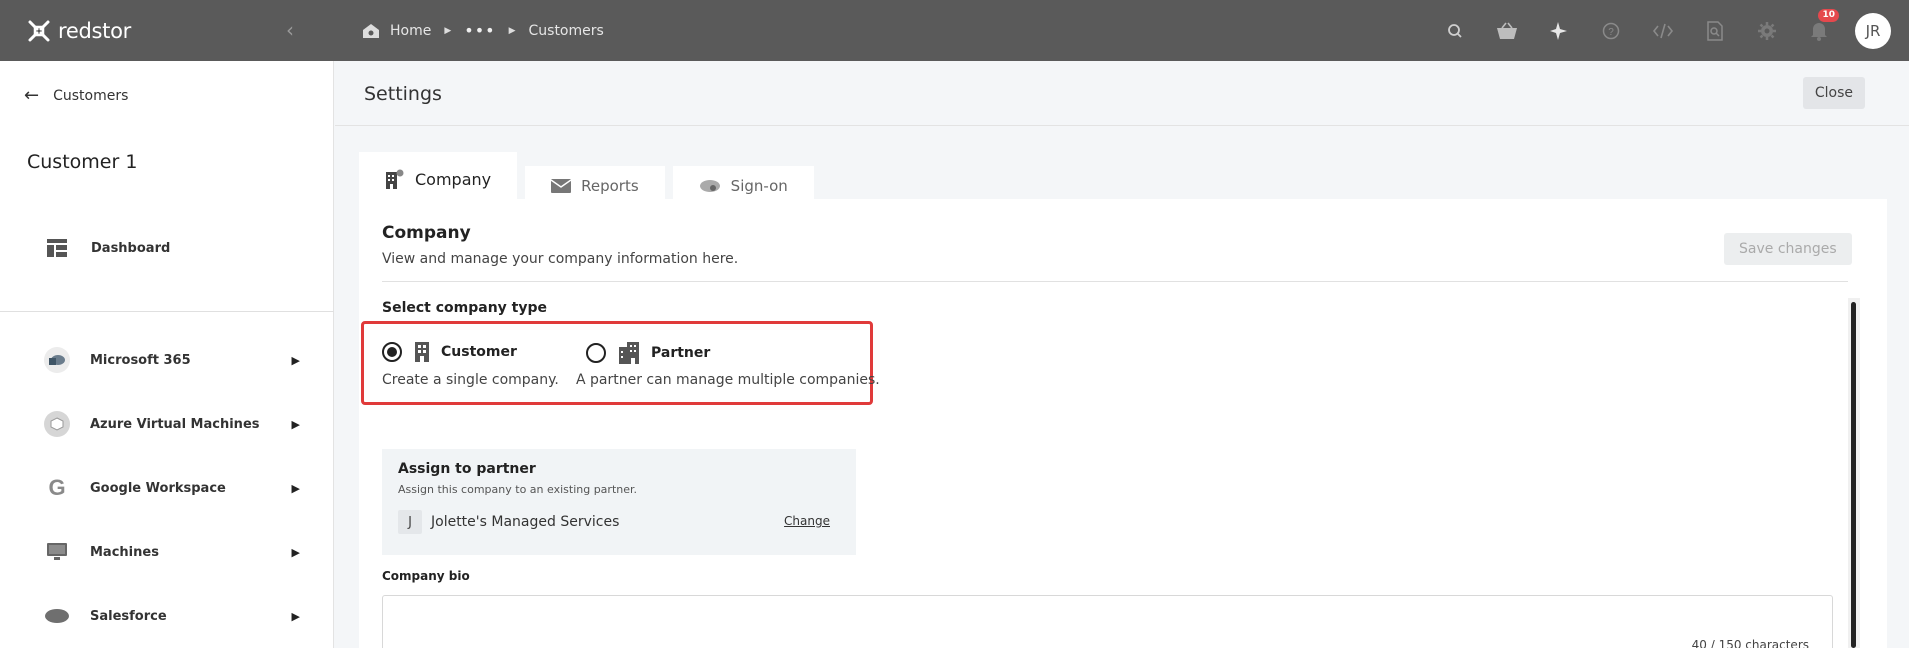 This screenshot has height=648, width=1909. What do you see at coordinates (167, 311) in the screenshot?
I see `sidebar-divider` at bounding box center [167, 311].